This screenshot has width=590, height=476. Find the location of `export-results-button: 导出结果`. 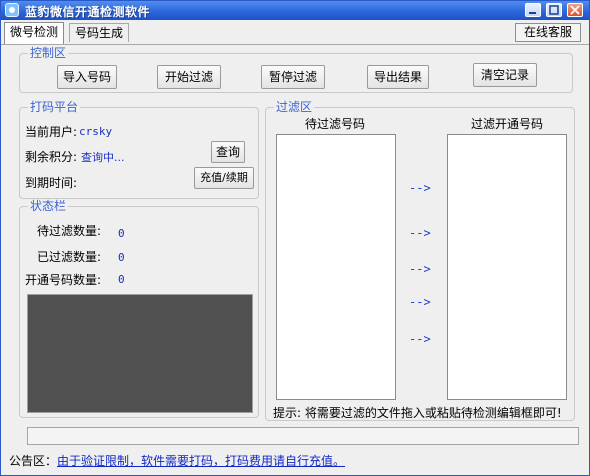

export-results-button: 导出结果 is located at coordinates (398, 77).